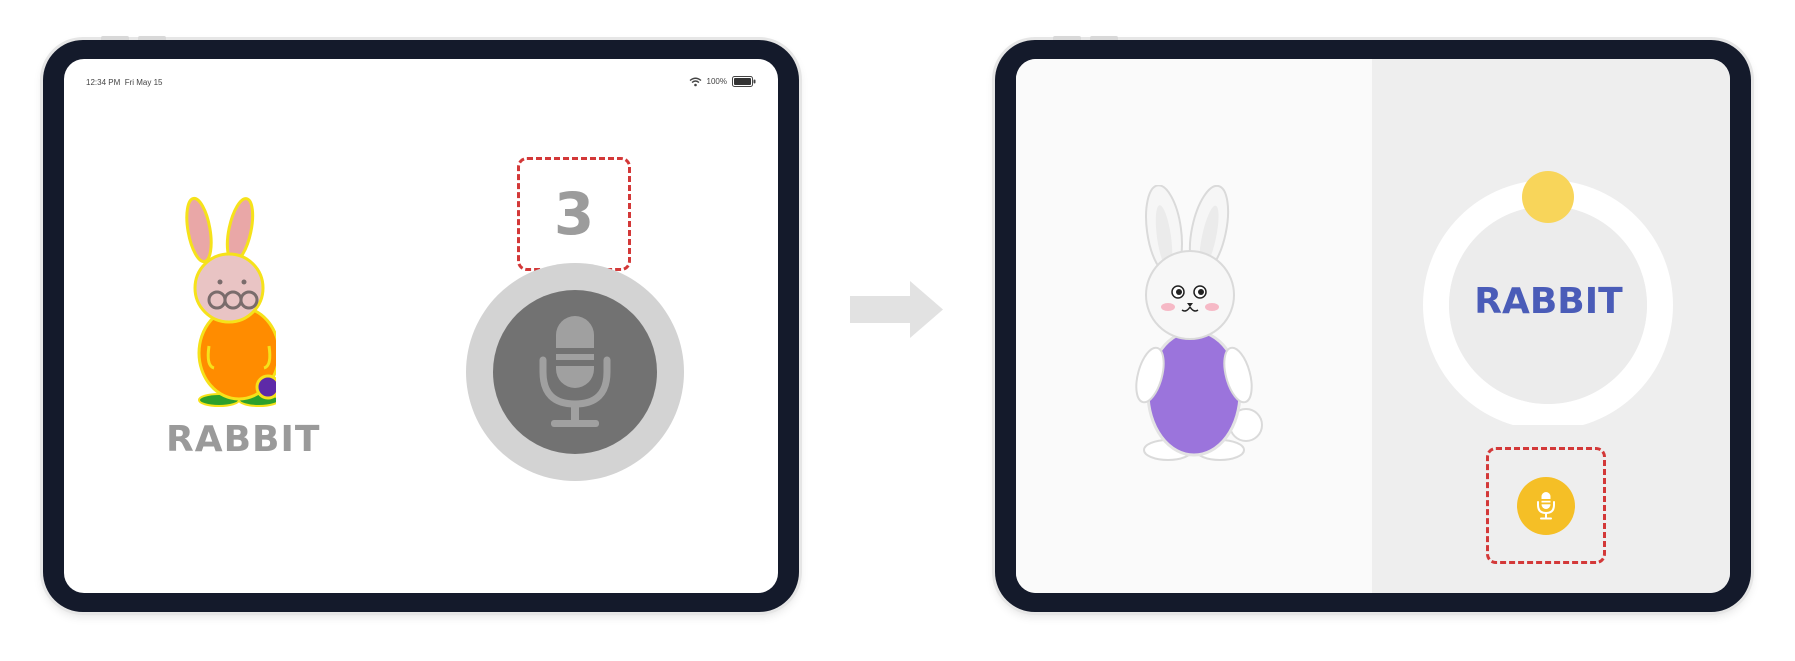 This screenshot has width=1795, height=661. I want to click on status-date: Fri May 15, so click(143, 82).